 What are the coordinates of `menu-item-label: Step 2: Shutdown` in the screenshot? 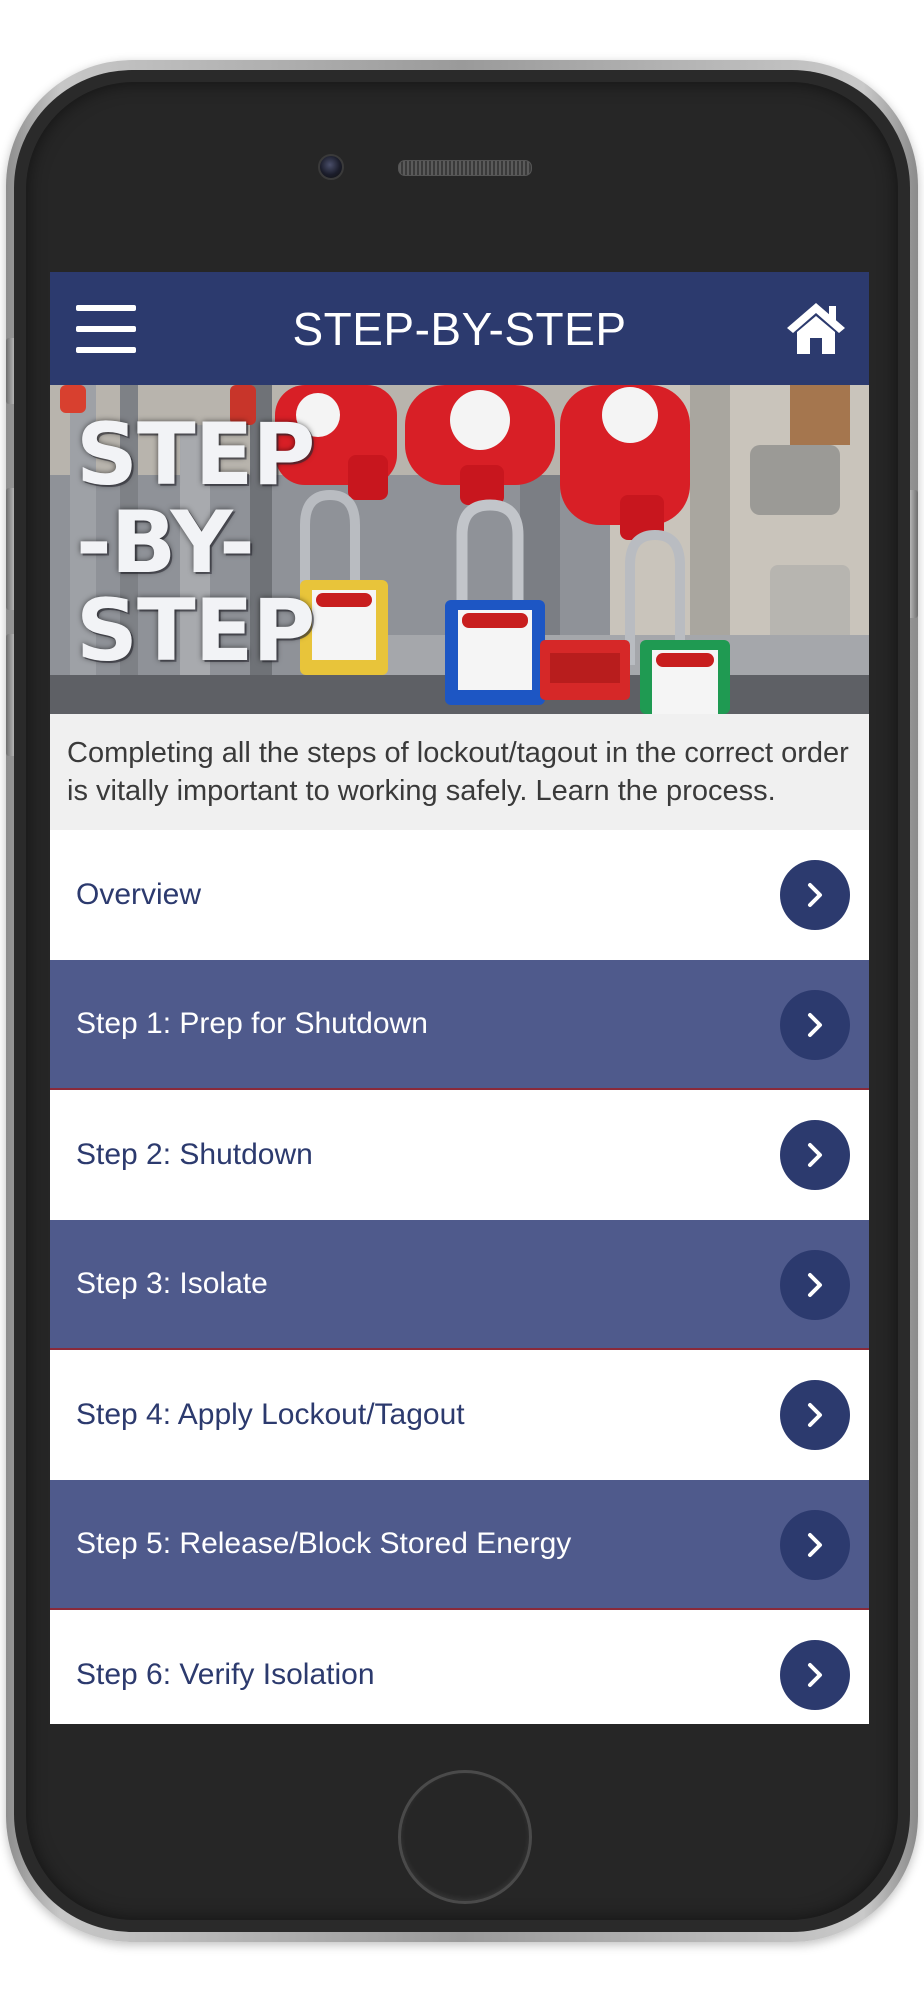 It's located at (194, 1154).